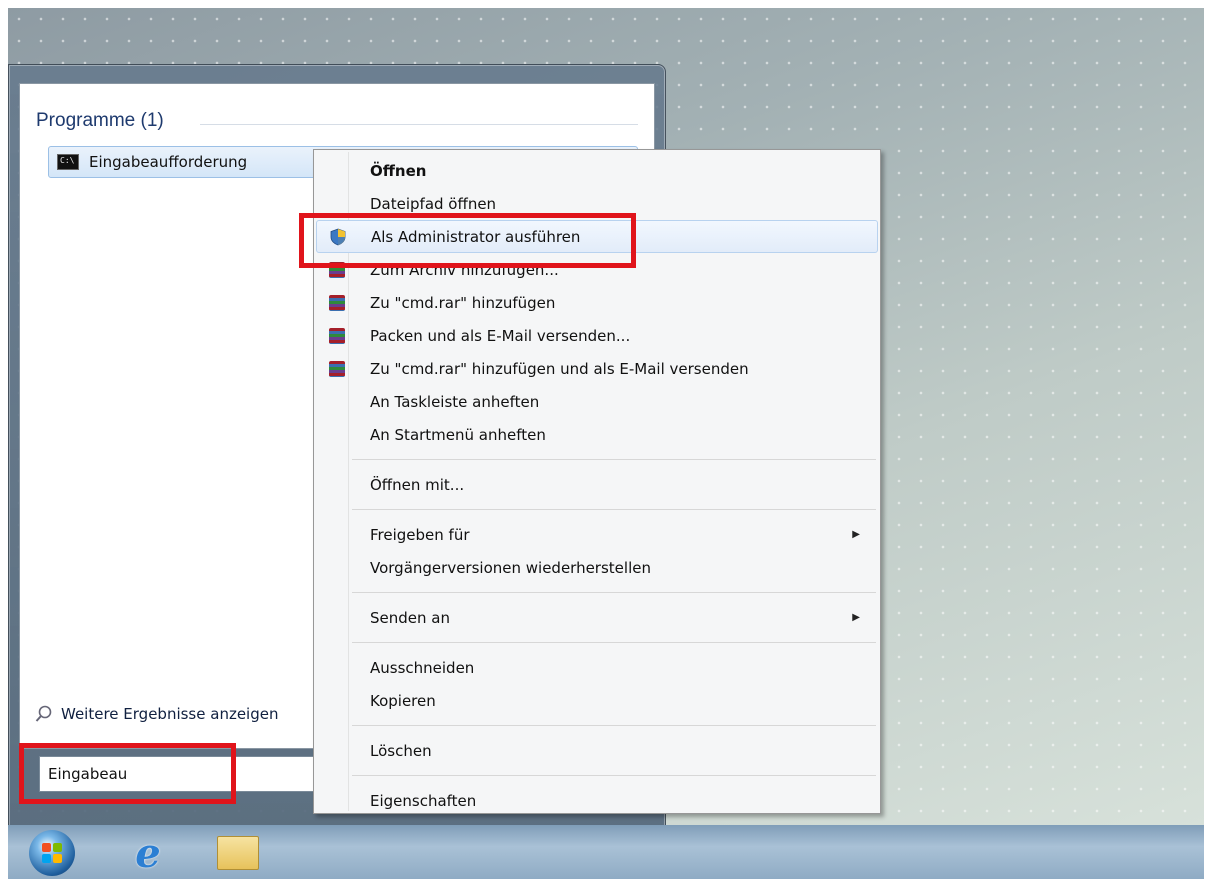 This screenshot has width=1214, height=879. I want to click on menu-item-properties: Eigenschaften, so click(597, 800).